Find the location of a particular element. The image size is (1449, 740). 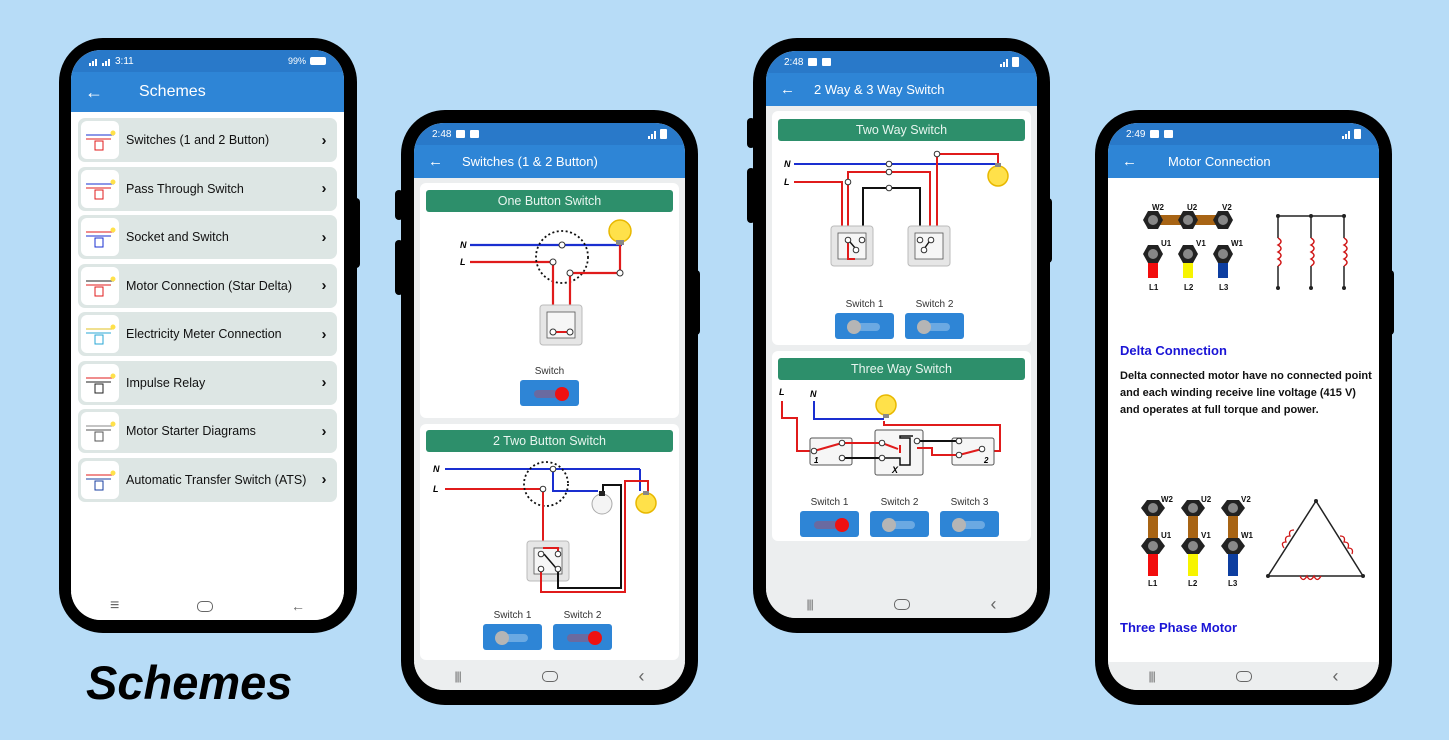

list-item: Impulse Relay › is located at coordinates (207, 382).